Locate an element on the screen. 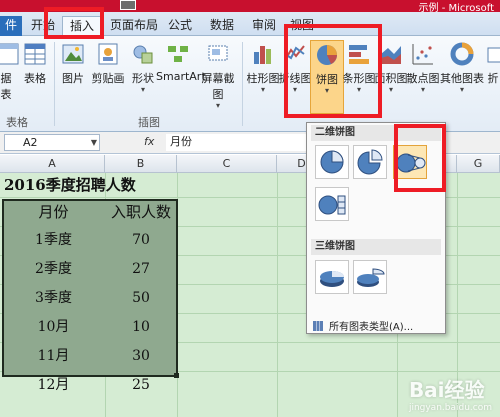 The width and height of the screenshot is (500, 417). pie-option-exploded is located at coordinates (370, 162).